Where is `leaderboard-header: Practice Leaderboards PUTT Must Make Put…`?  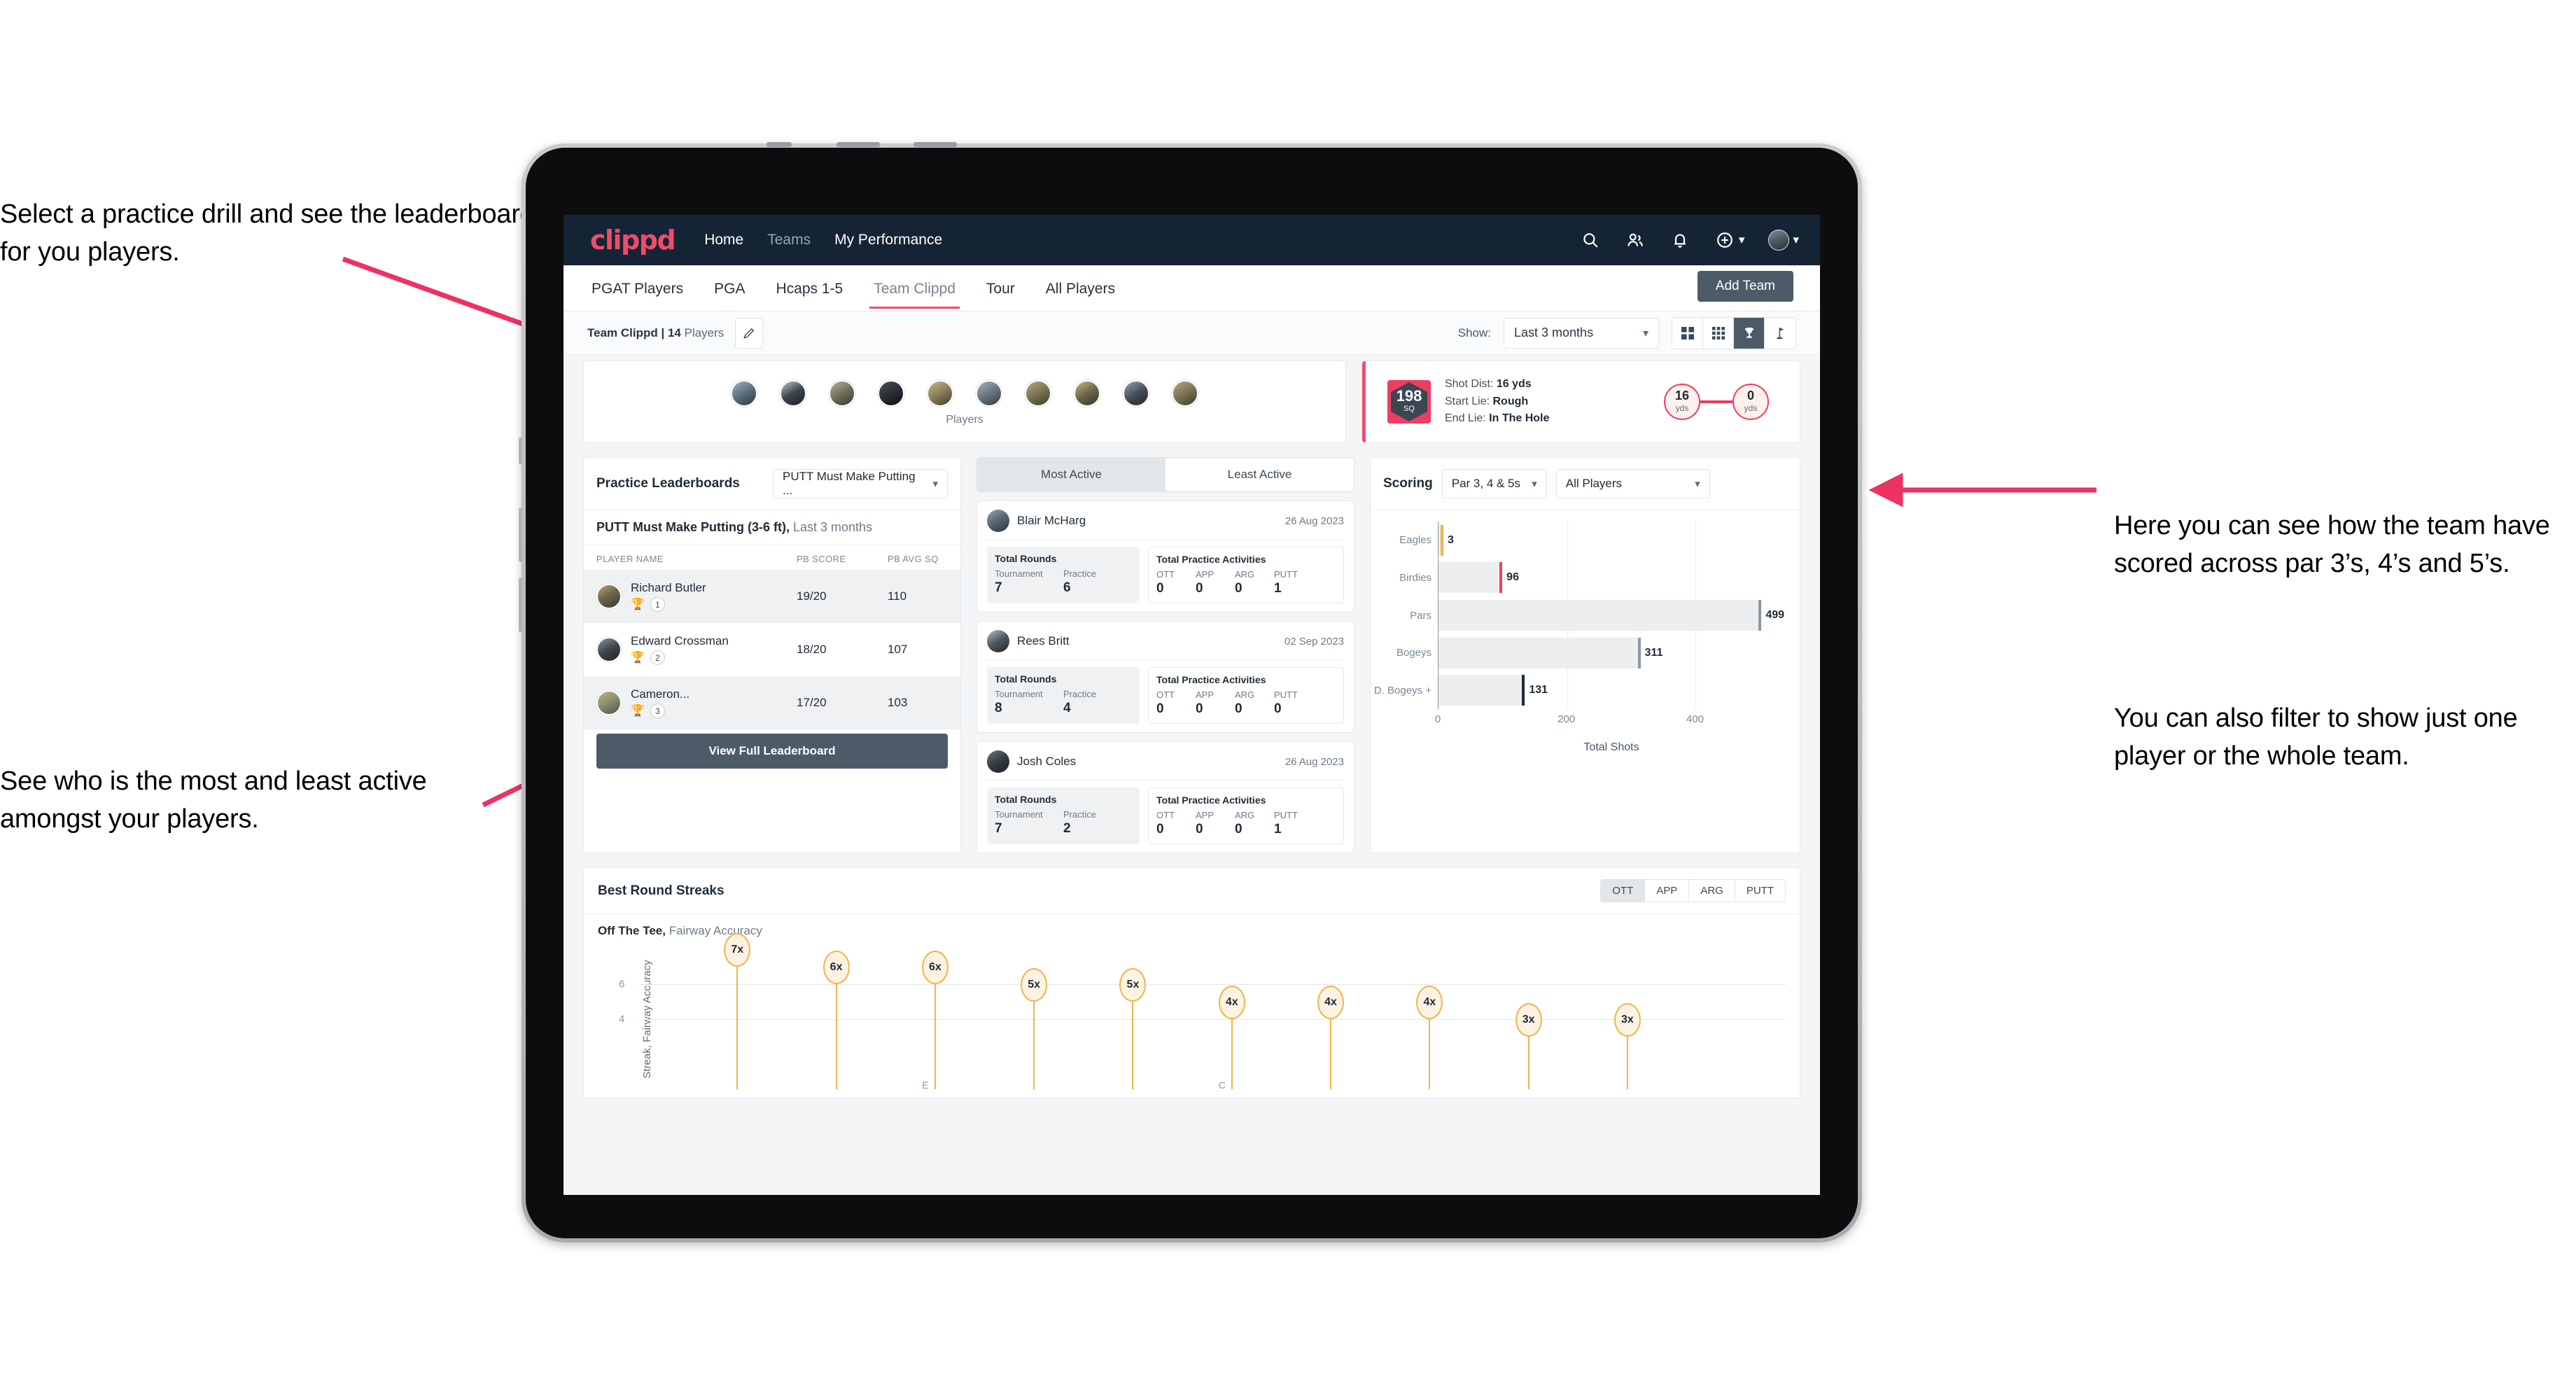 leaderboard-header: Practice Leaderboards PUTT Must Make Put… is located at coordinates (772, 484).